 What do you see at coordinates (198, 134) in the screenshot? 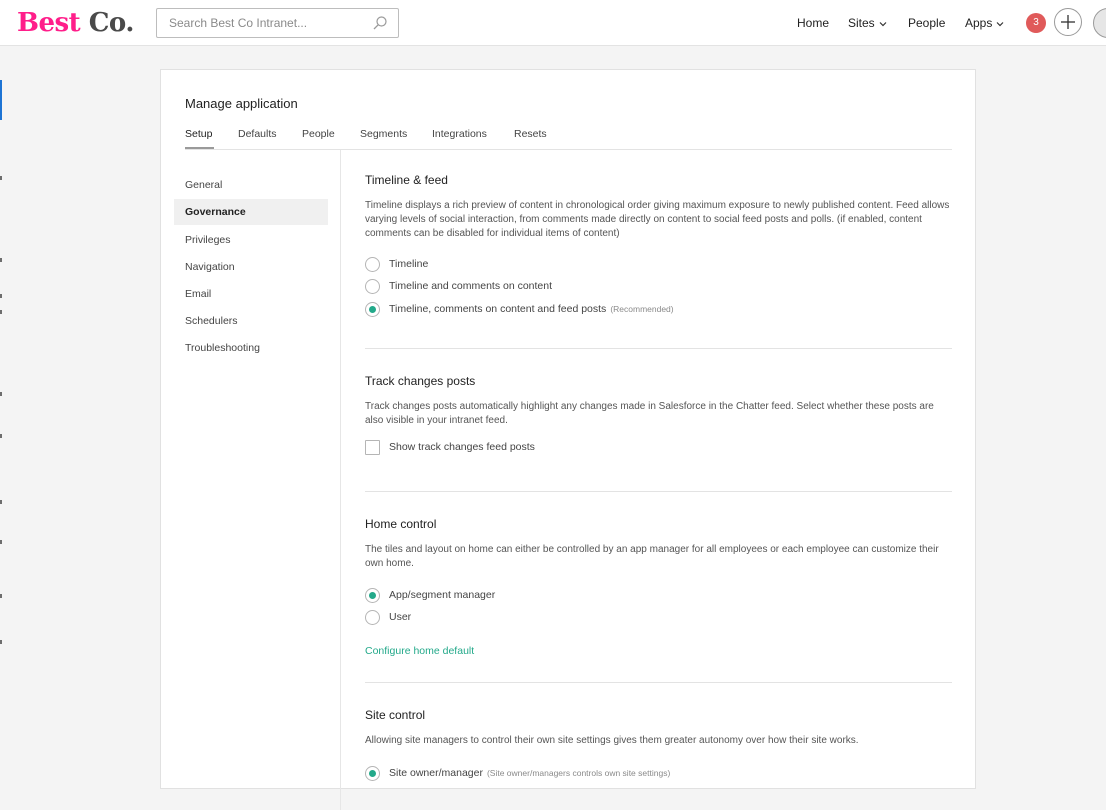
I see `tab-setup: Setup` at bounding box center [198, 134].